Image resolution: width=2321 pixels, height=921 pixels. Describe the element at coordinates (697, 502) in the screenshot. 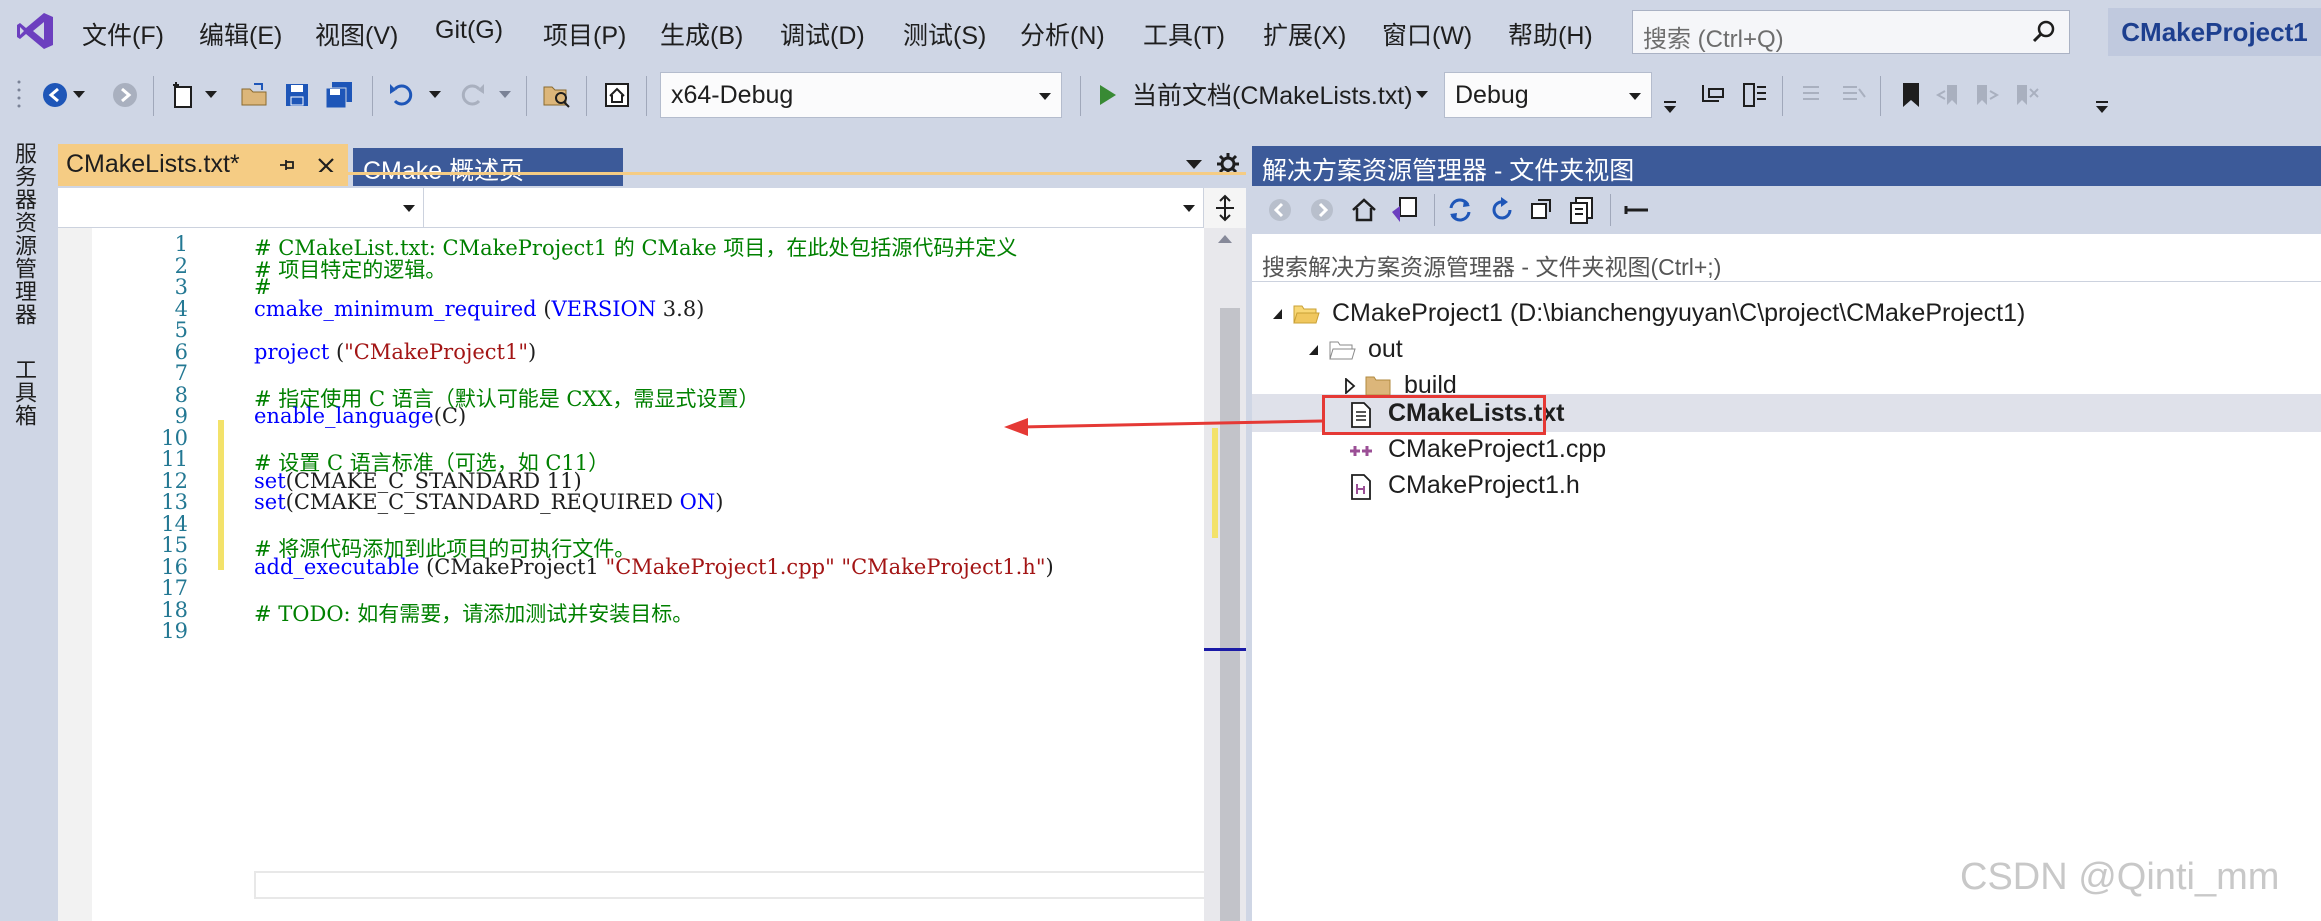

I see `code-token: ON` at that location.